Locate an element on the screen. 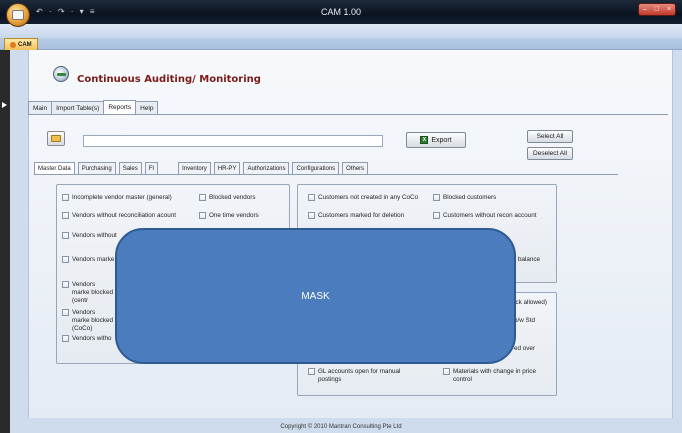 The height and width of the screenshot is (433, 682). tab-fi: FI is located at coordinates (151, 168).